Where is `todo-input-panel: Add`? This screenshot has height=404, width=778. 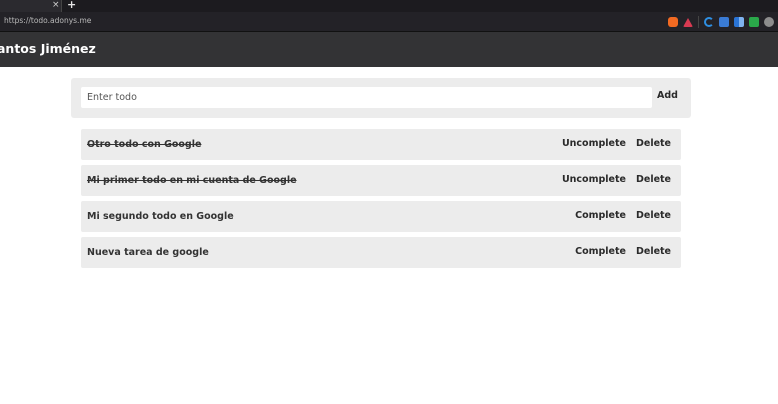
todo-input-panel: Add is located at coordinates (381, 98).